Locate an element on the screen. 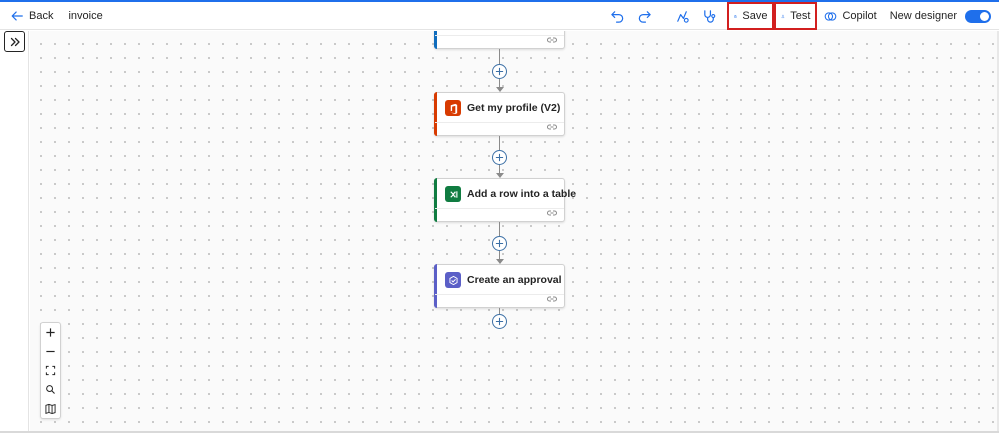  minus-icon is located at coordinates (50, 351).